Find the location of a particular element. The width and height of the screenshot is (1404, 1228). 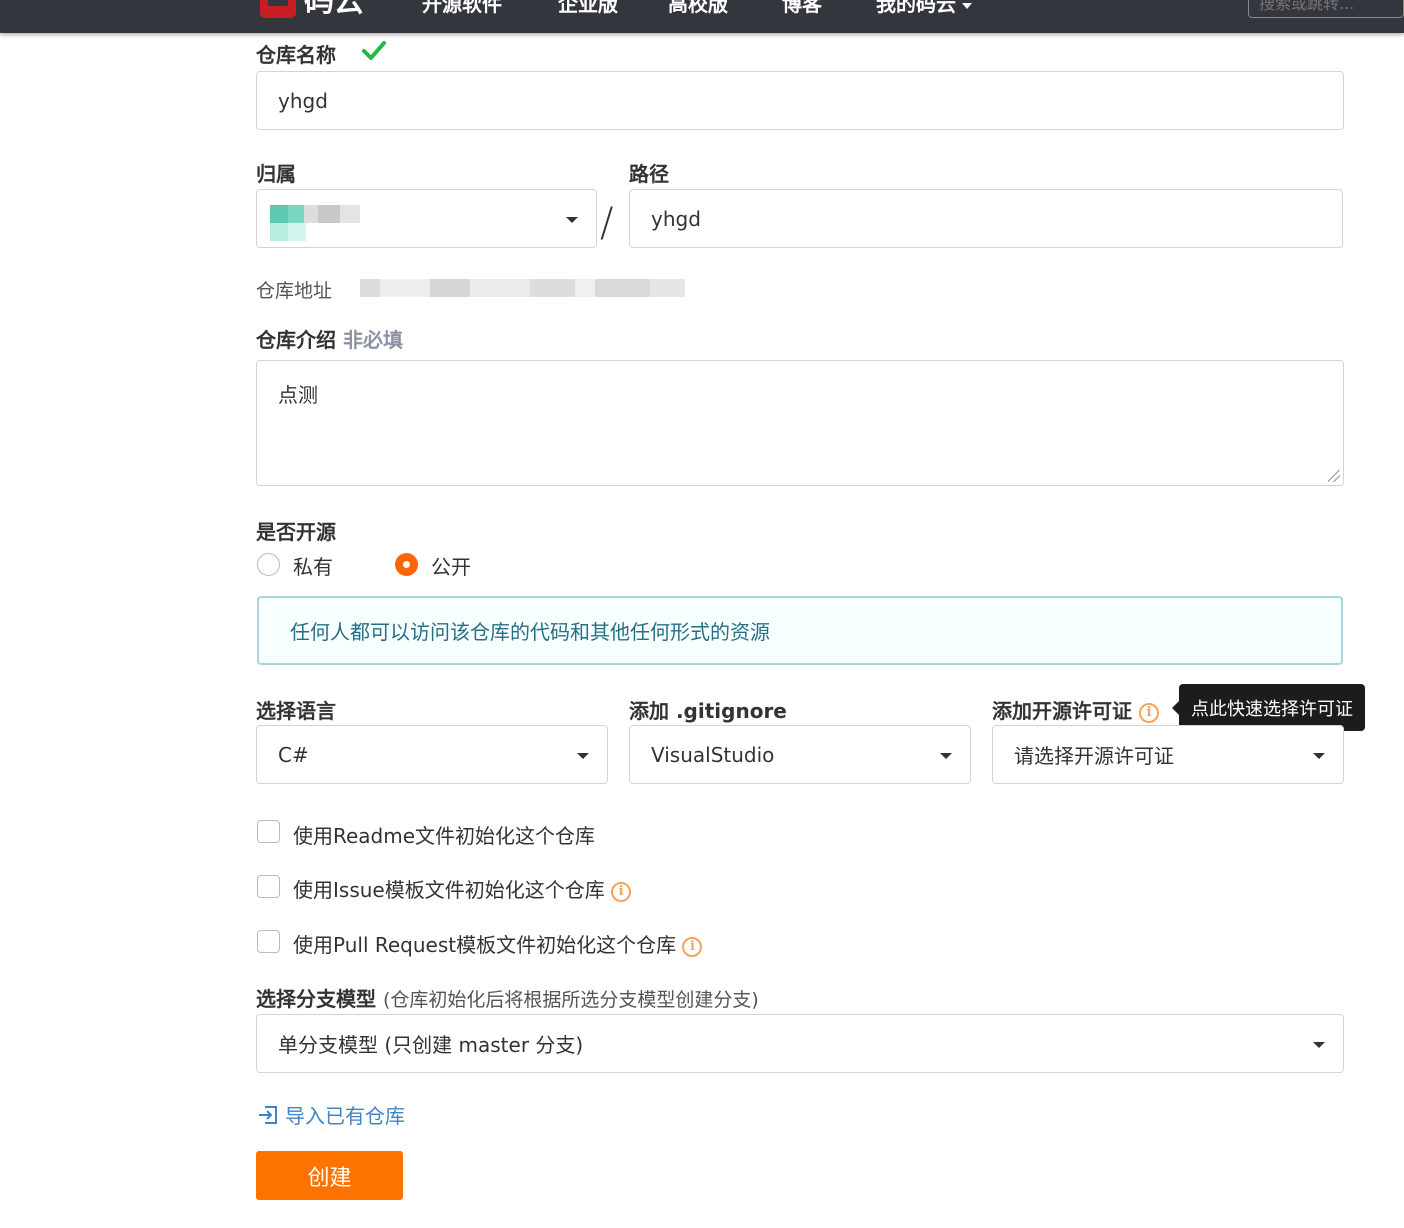

license-dropdown: 请选择开源许可证 is located at coordinates (1168, 754).